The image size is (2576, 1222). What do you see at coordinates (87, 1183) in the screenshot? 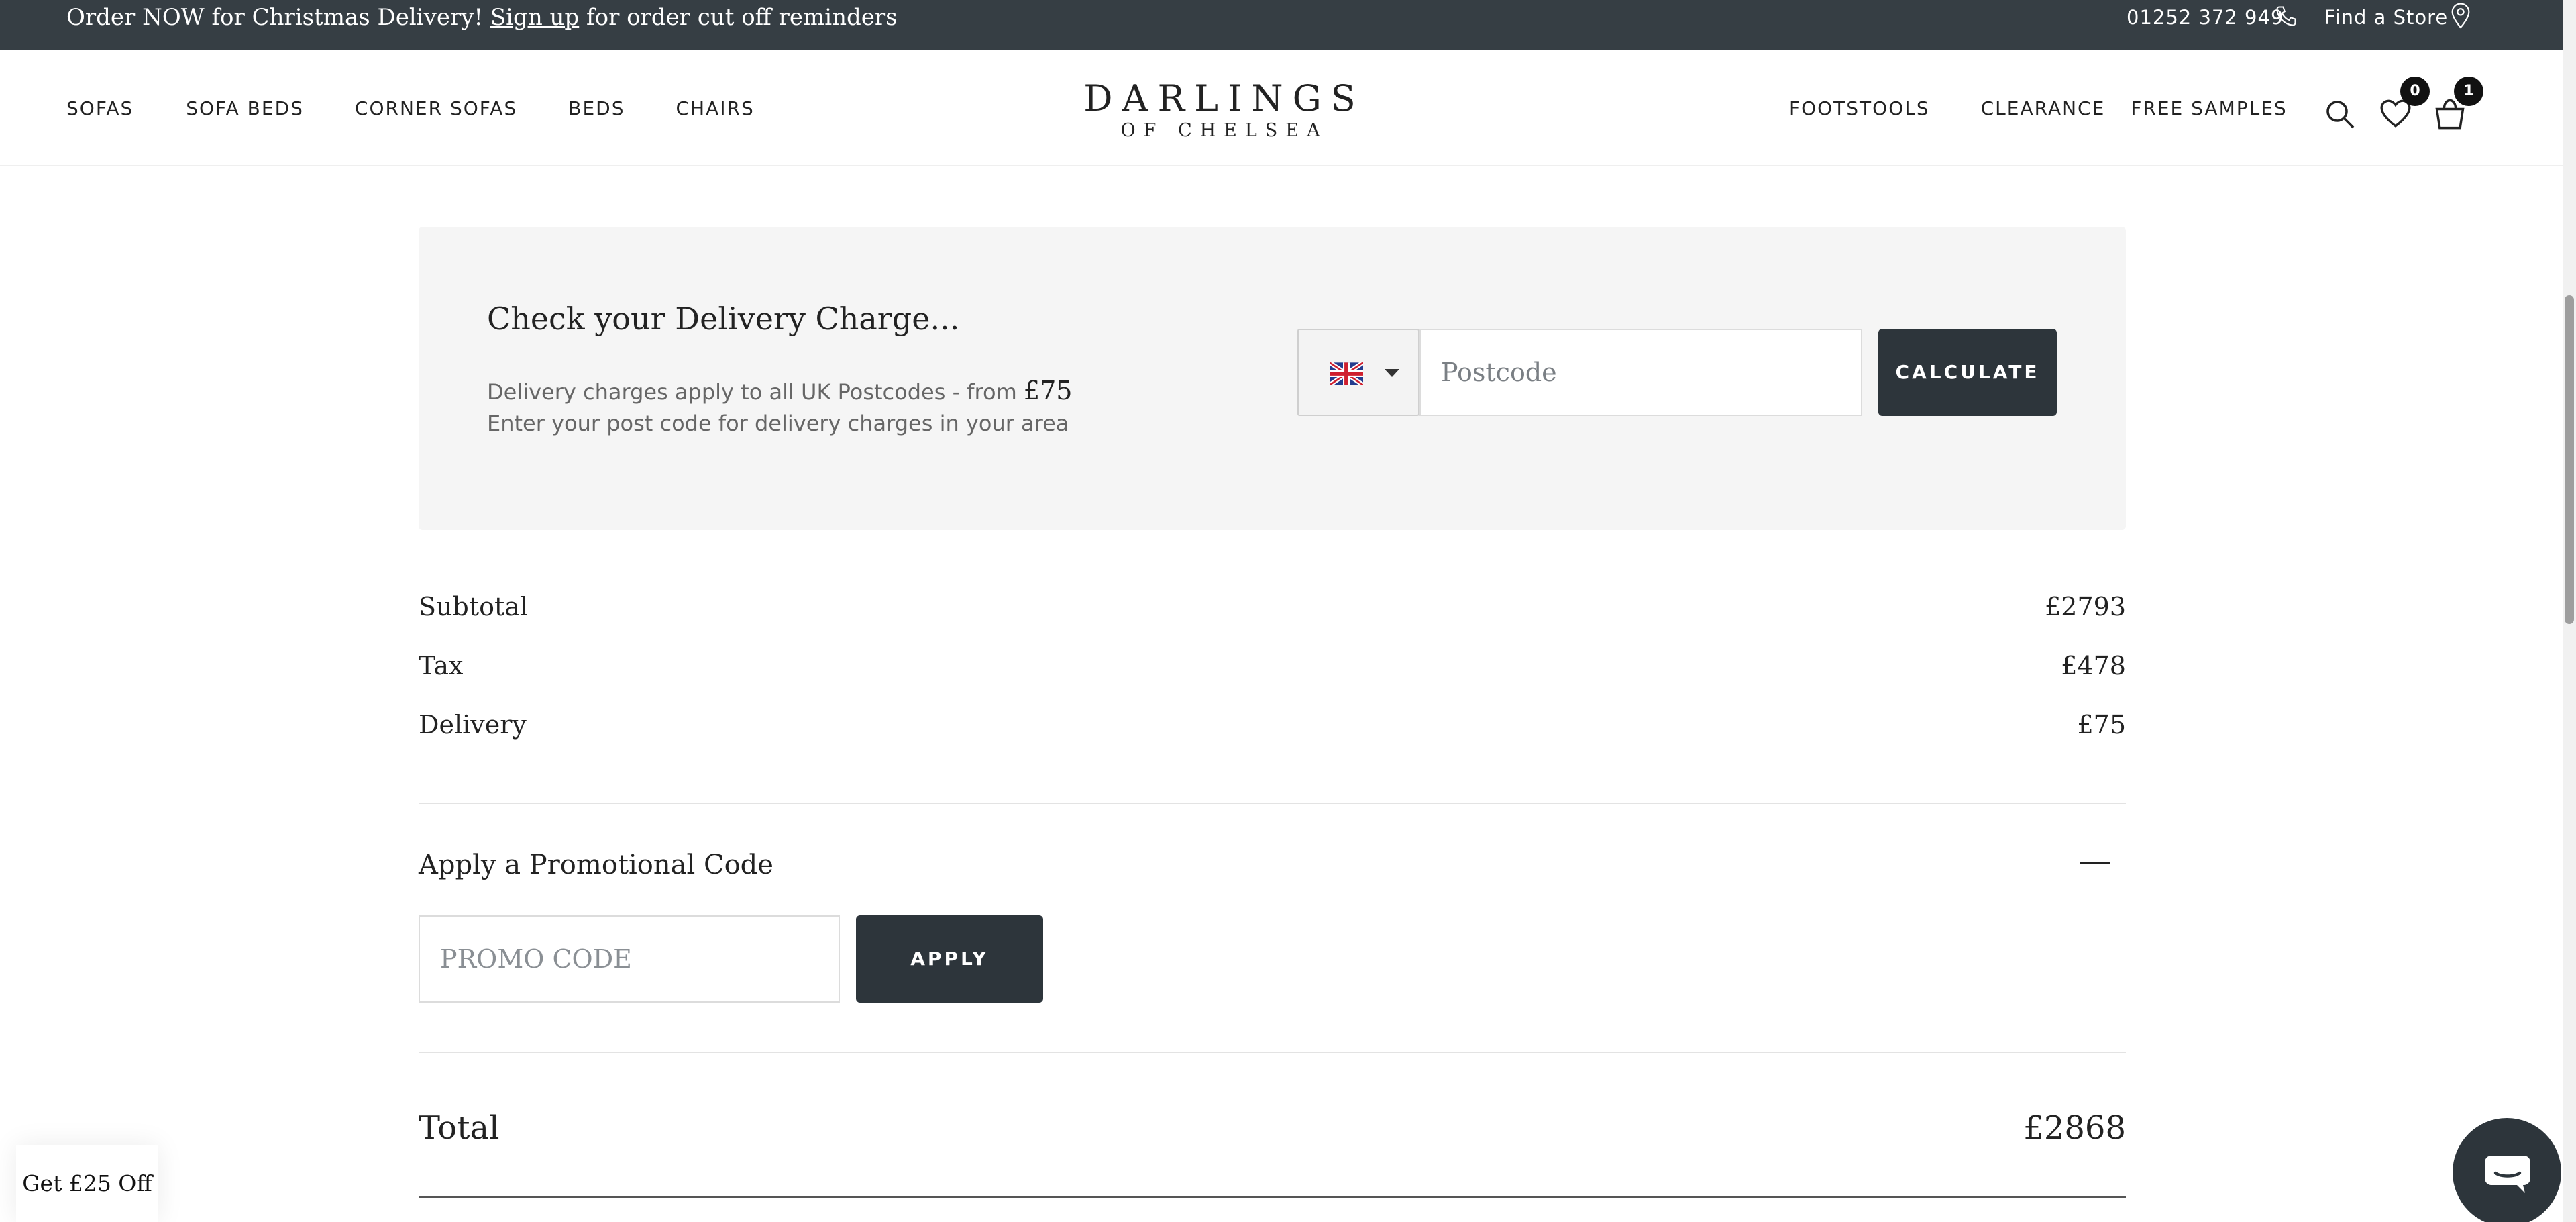
I see `discount-offer-tab: Get £25 Off` at bounding box center [87, 1183].